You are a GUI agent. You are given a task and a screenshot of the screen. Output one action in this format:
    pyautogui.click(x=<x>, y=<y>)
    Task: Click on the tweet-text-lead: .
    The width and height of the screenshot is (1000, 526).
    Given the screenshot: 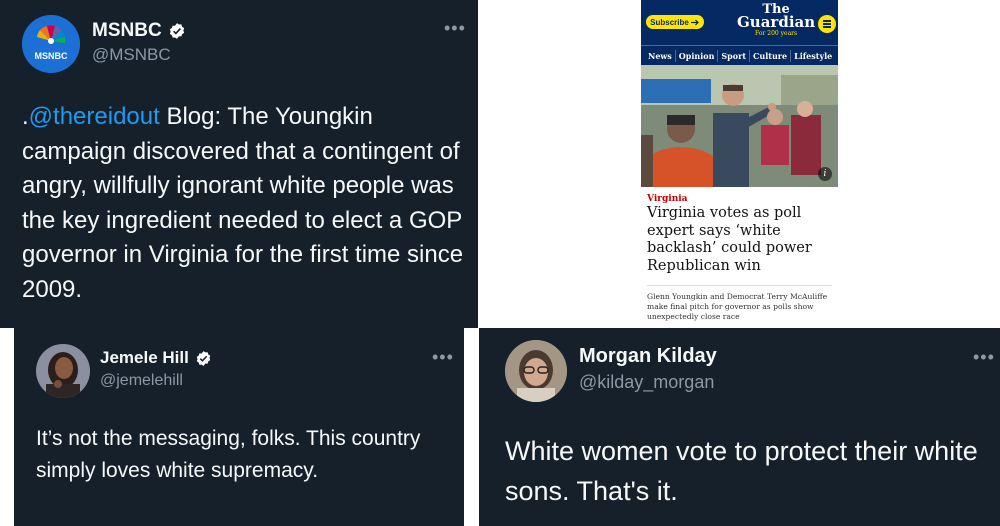 What is the action you would take?
    pyautogui.click(x=25, y=116)
    